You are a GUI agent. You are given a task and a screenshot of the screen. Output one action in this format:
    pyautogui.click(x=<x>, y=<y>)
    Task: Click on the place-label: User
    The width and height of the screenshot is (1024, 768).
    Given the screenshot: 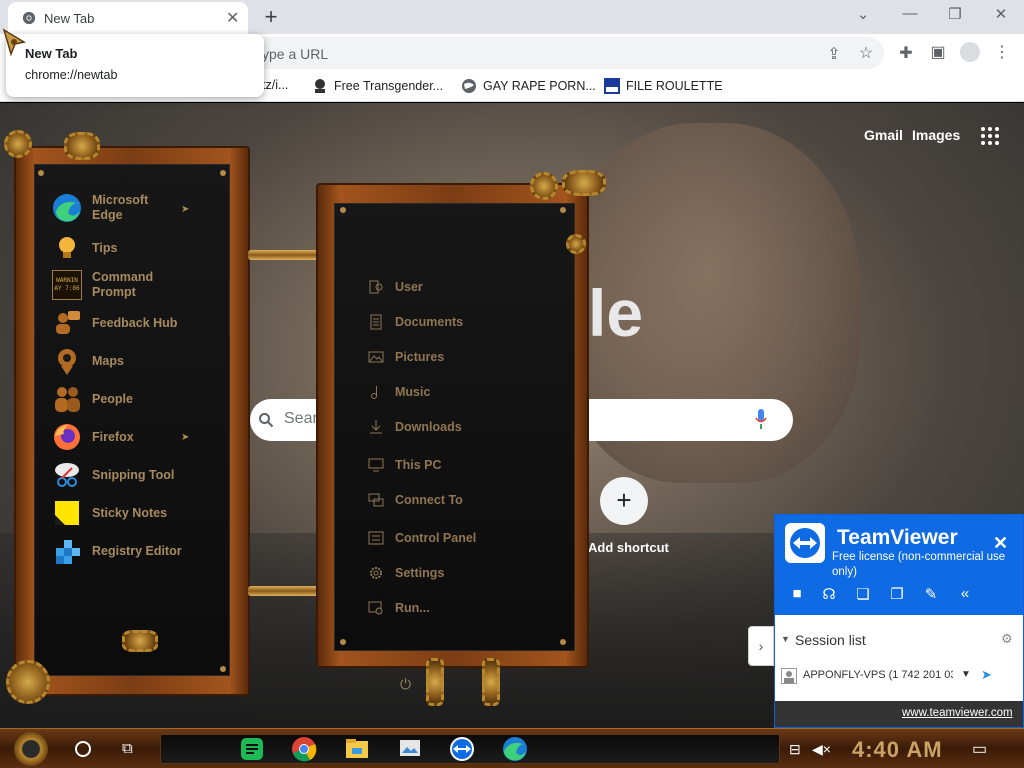 What is the action you would take?
    pyautogui.click(x=409, y=287)
    